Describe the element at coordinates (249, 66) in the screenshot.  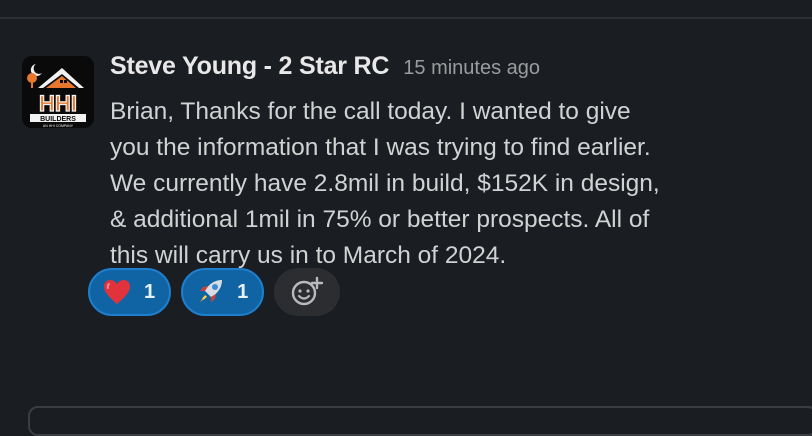
I see `author-name: Steve Young - 2 Star RC` at that location.